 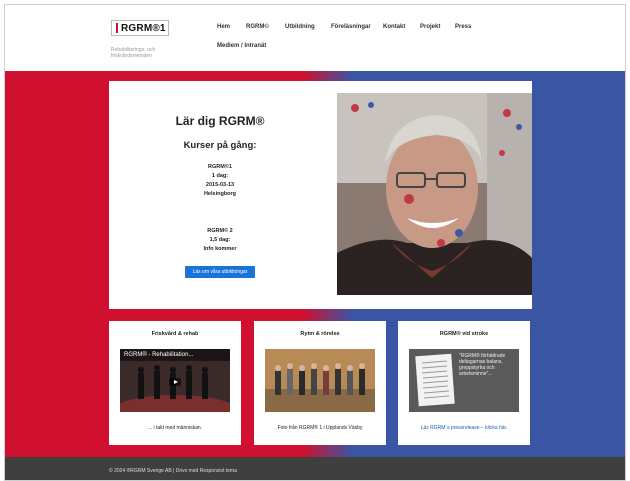 I want to click on nav-item-medlem-intranat: Medlem / Intranät, so click(x=241, y=46).